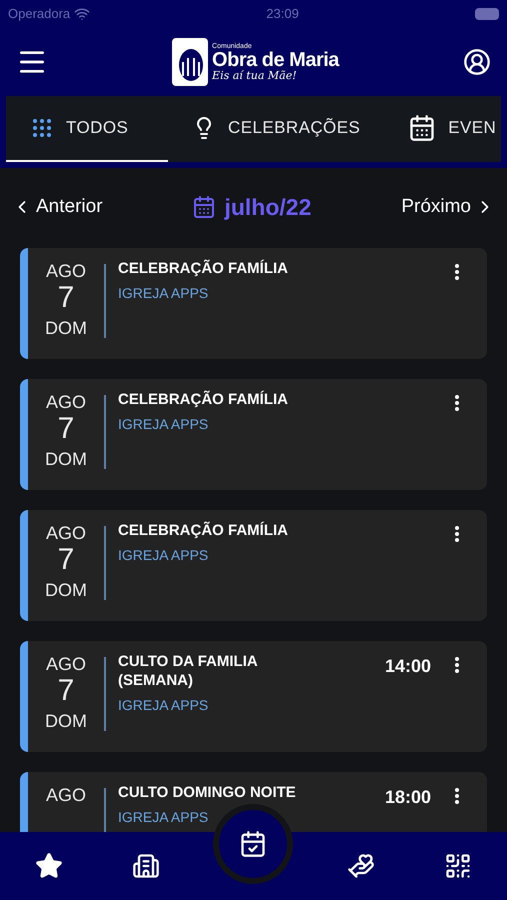  What do you see at coordinates (146, 866) in the screenshot?
I see `building-icon` at bounding box center [146, 866].